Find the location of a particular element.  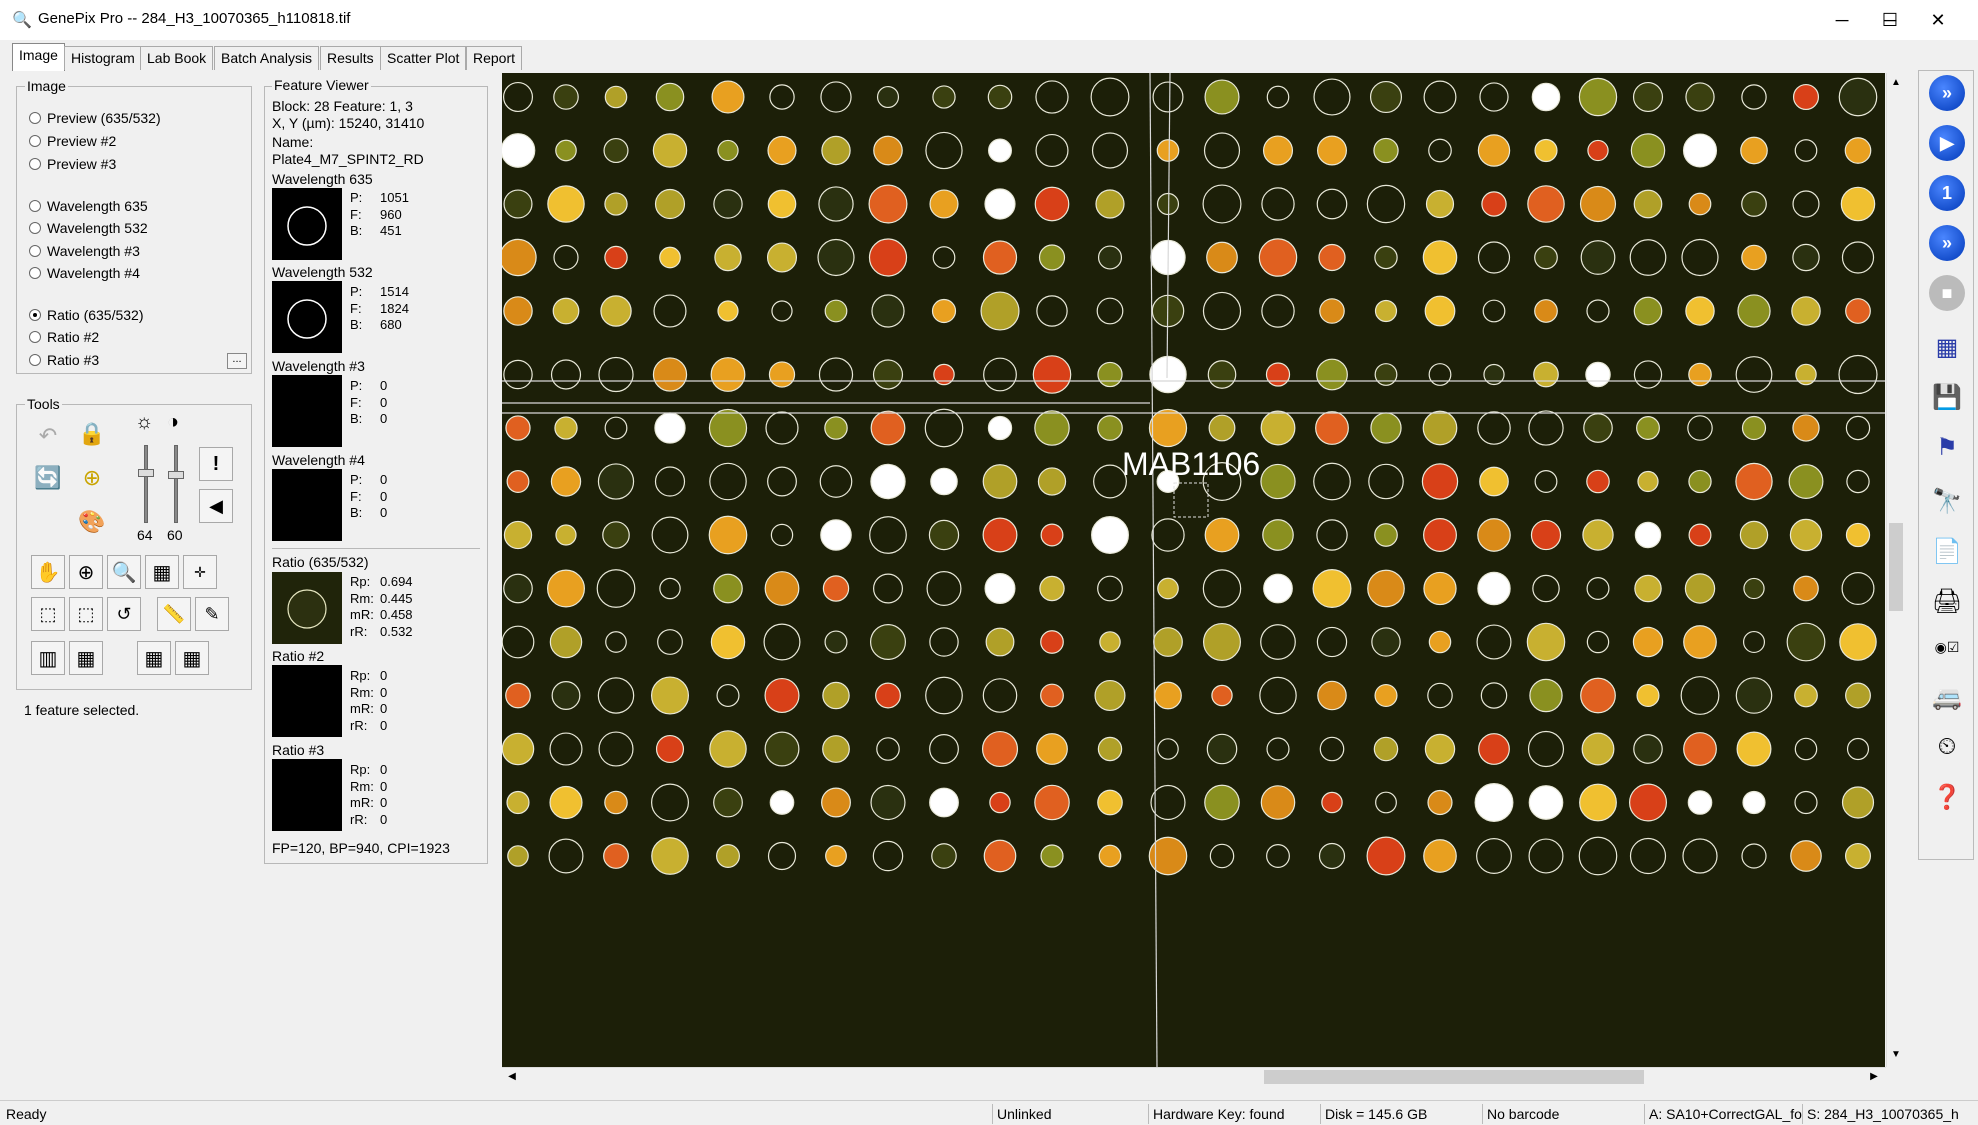

stop-button: ■ is located at coordinates (1947, 293).